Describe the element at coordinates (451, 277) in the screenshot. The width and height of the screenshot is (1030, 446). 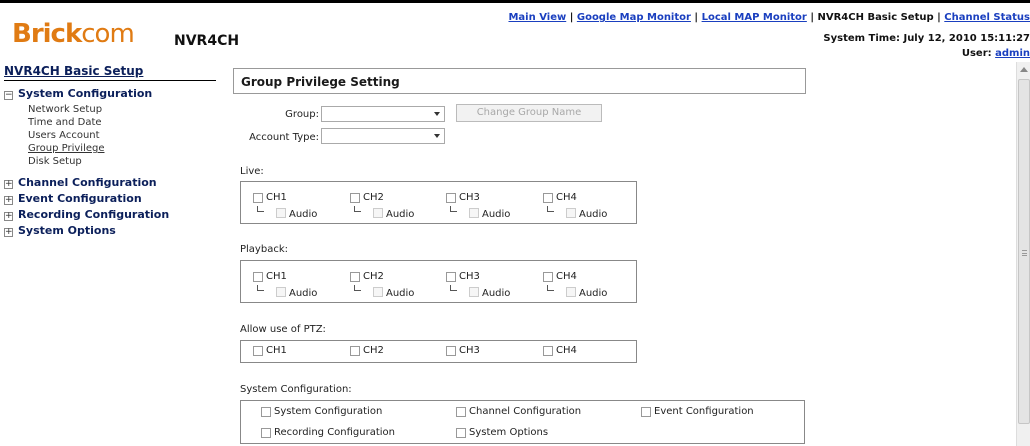
I see `playback-ch3-checkbox` at that location.